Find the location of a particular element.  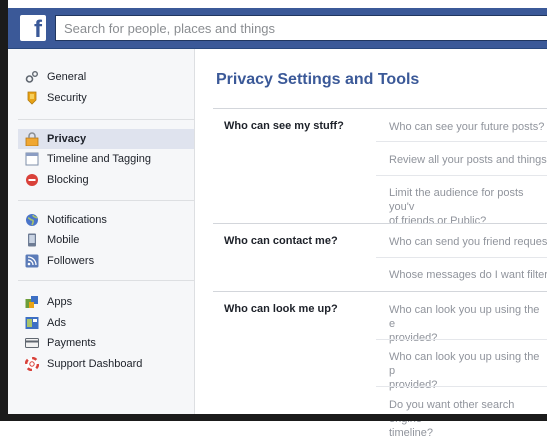

setting-row-review-posts: Review all your posts and things y is located at coordinates (468, 160).